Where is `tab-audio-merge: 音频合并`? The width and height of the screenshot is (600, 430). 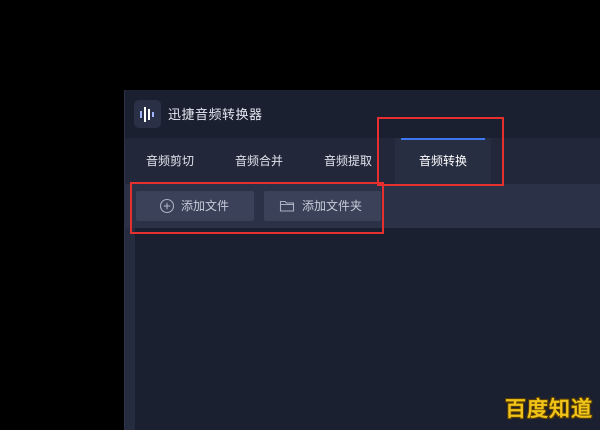
tab-audio-merge: 音频合并 is located at coordinates (259, 161).